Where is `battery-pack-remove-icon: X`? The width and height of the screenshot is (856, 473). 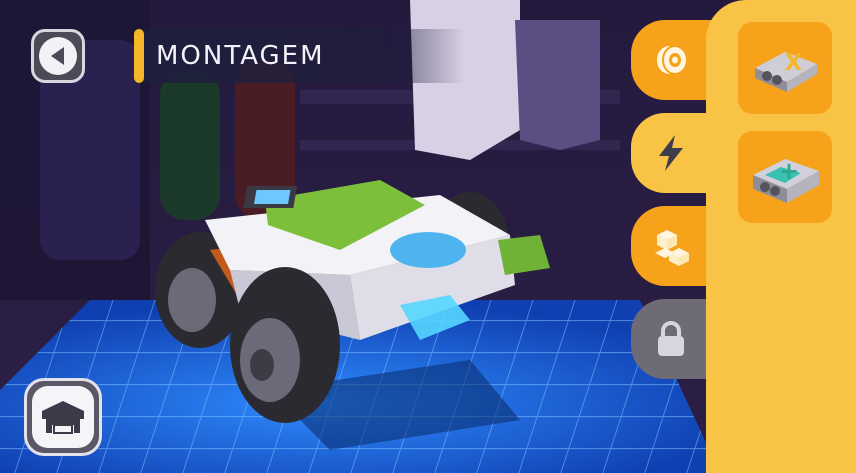
battery-pack-remove-icon: X is located at coordinates (786, 71).